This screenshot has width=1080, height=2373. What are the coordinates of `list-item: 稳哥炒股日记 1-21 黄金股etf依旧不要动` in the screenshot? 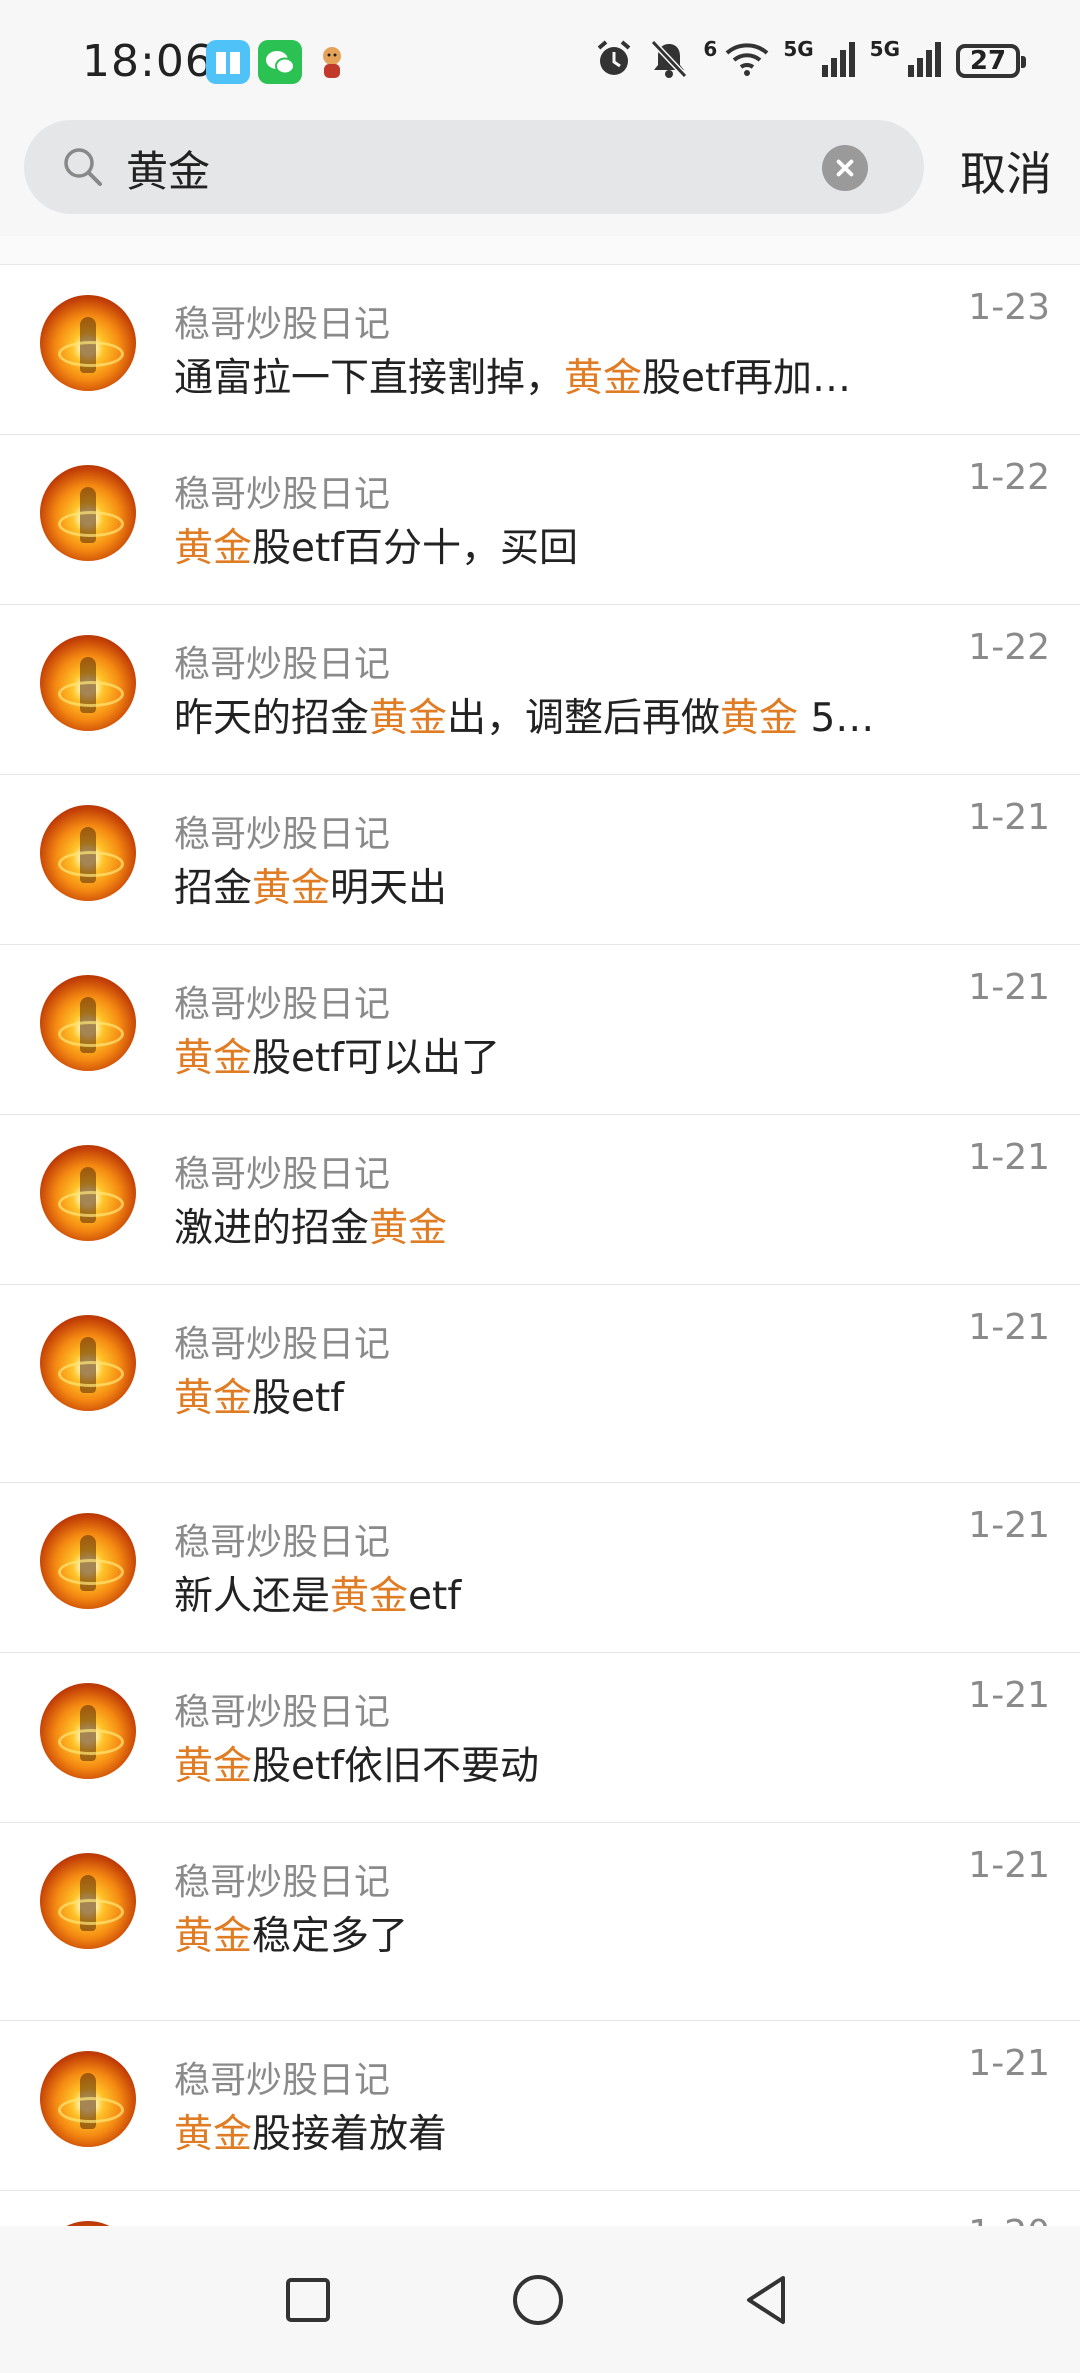 It's located at (540, 1738).